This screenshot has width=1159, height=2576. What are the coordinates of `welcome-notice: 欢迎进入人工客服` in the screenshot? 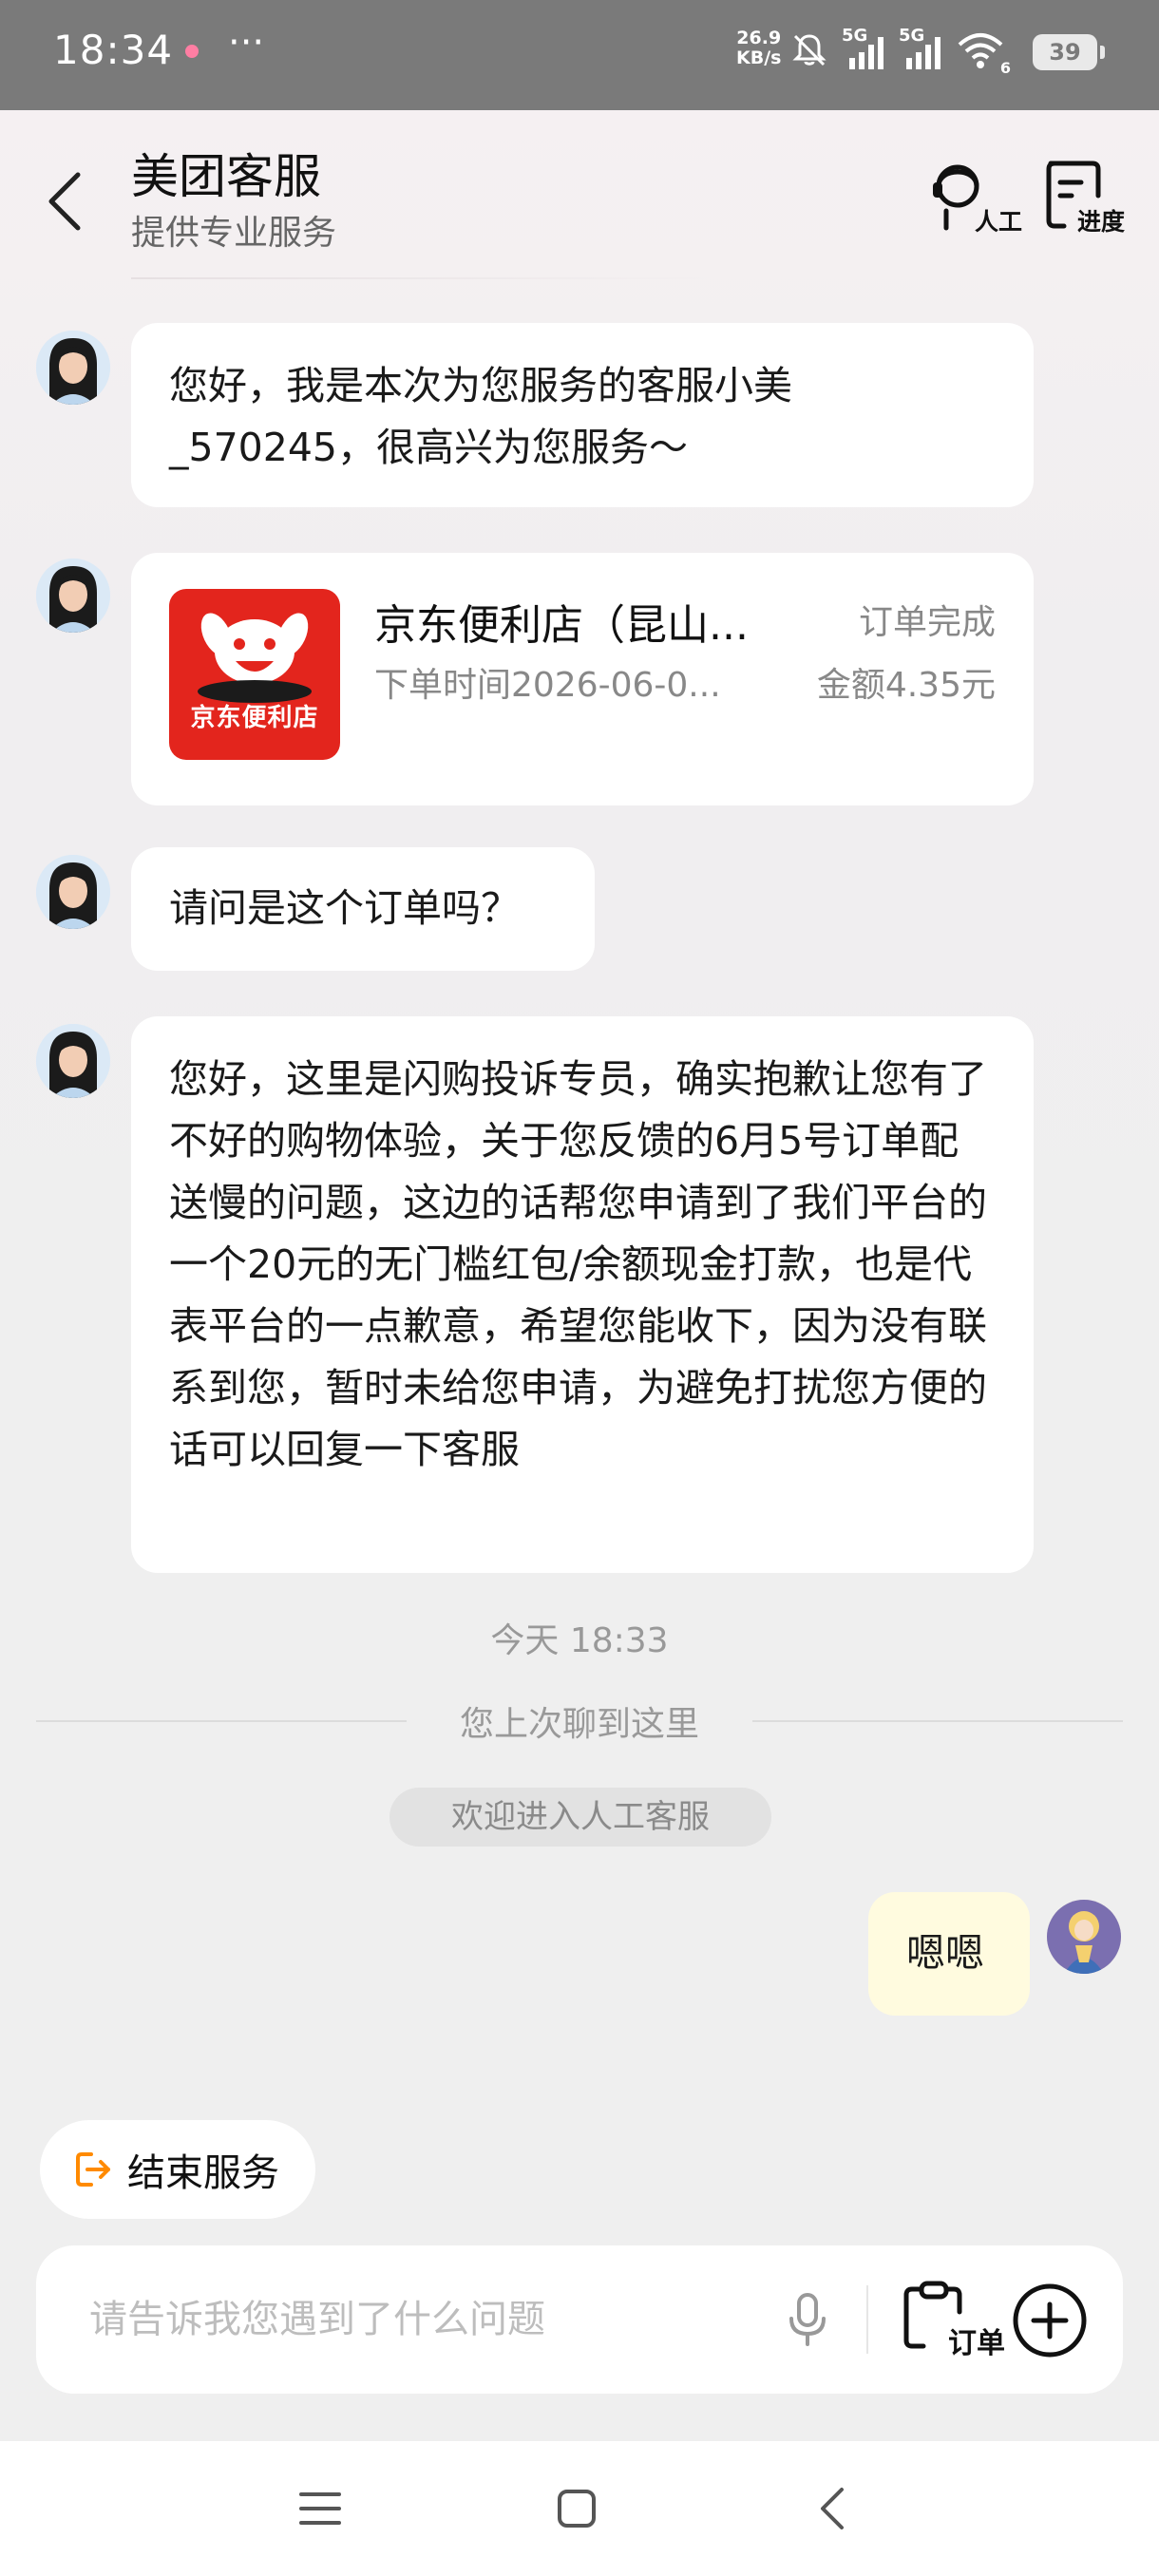 It's located at (580, 1817).